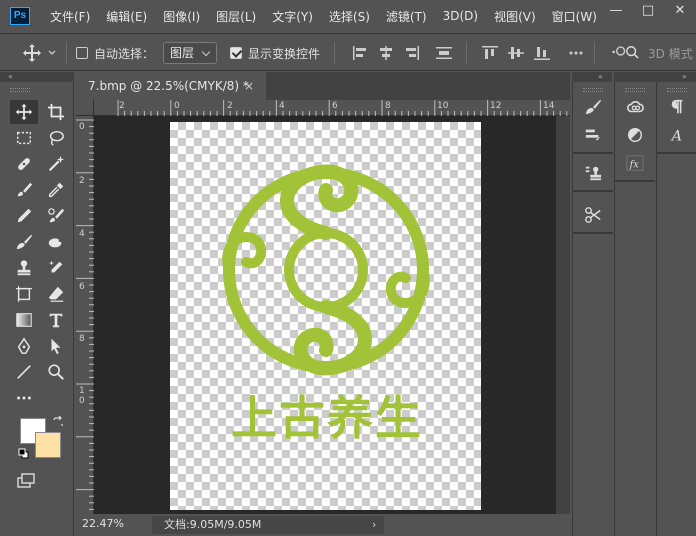 This screenshot has width=696, height=536. Describe the element at coordinates (574, 16) in the screenshot. I see `menu-window: 窗口(W)` at that location.